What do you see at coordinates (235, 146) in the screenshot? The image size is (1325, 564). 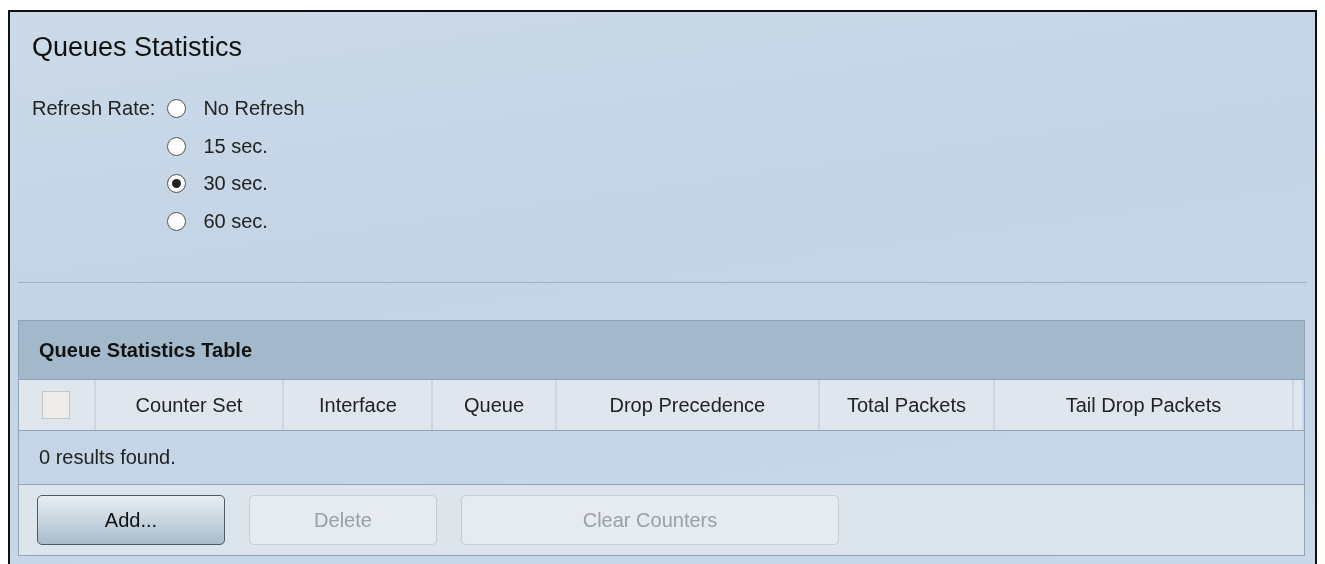 I see `radio-label: 15 sec.` at bounding box center [235, 146].